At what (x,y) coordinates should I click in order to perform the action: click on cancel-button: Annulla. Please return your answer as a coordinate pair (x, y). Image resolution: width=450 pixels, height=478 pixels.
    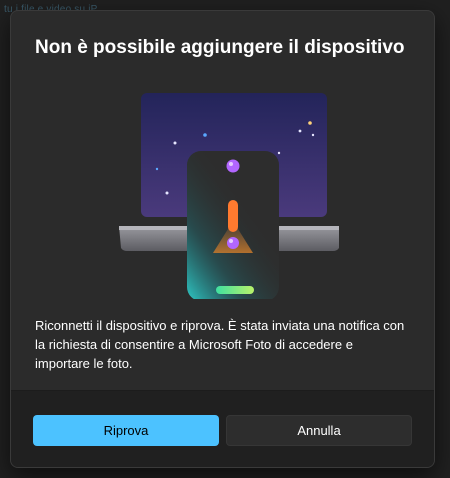
    Looking at the image, I should click on (319, 430).